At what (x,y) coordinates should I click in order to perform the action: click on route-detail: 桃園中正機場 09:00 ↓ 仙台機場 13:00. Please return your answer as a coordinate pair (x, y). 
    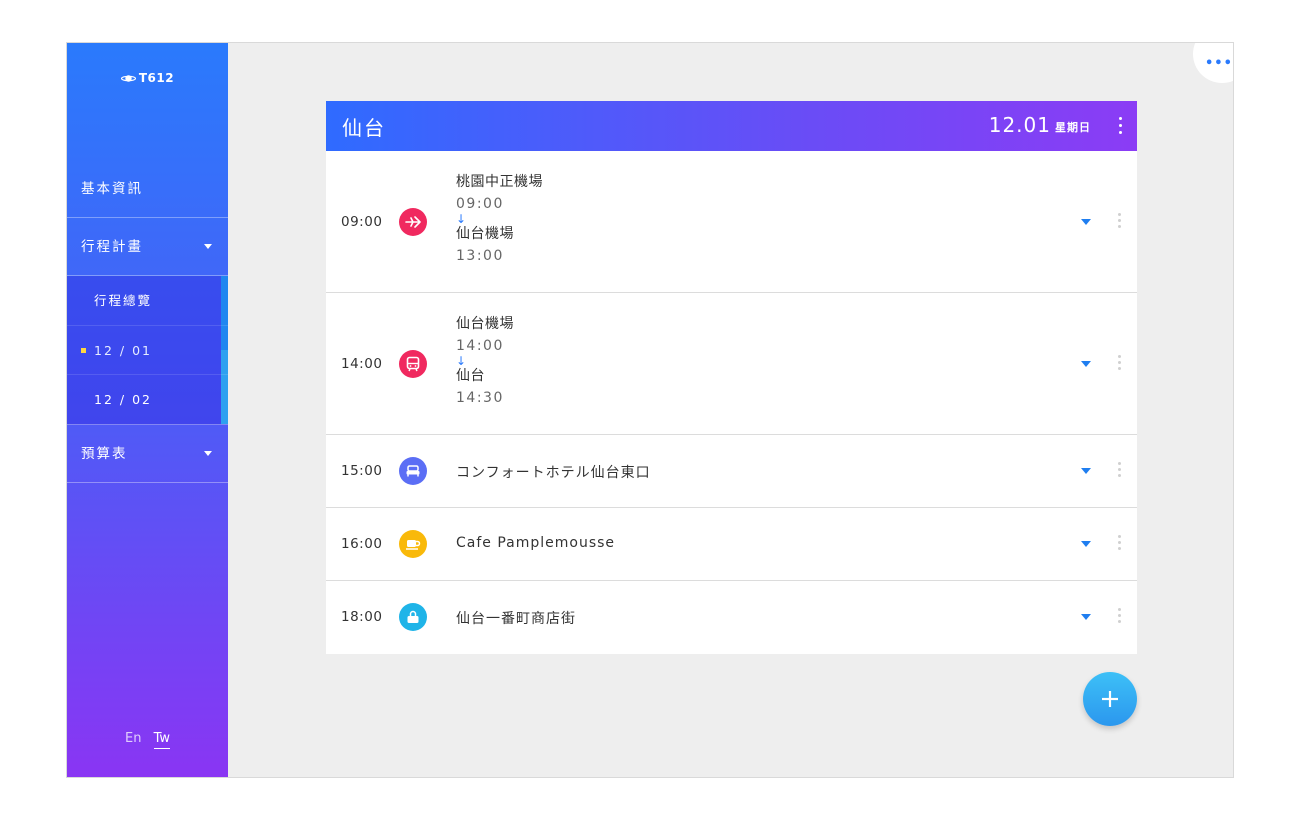
    Looking at the image, I should click on (499, 219).